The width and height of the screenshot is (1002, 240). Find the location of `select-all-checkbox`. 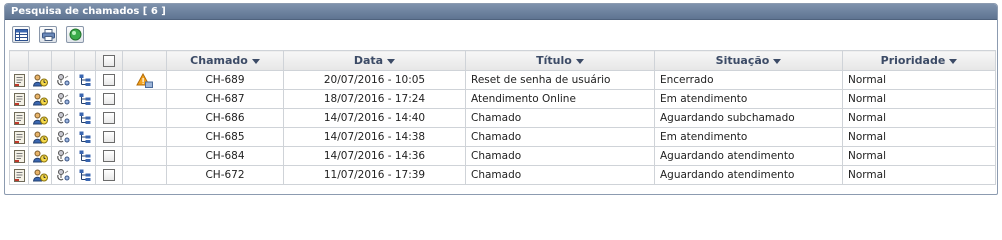

select-all-checkbox is located at coordinates (109, 61).